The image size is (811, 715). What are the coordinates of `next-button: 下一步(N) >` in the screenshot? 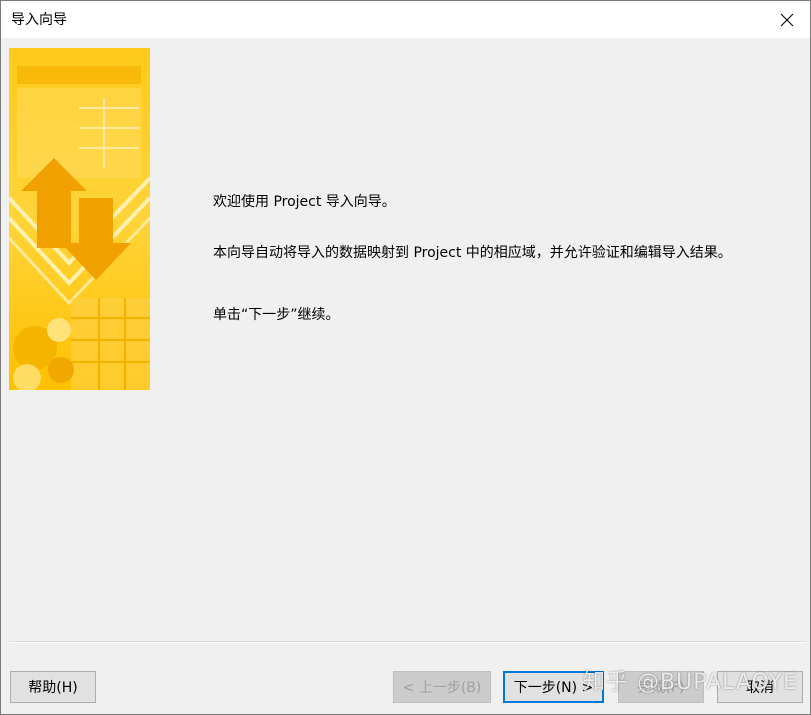 It's located at (553, 687).